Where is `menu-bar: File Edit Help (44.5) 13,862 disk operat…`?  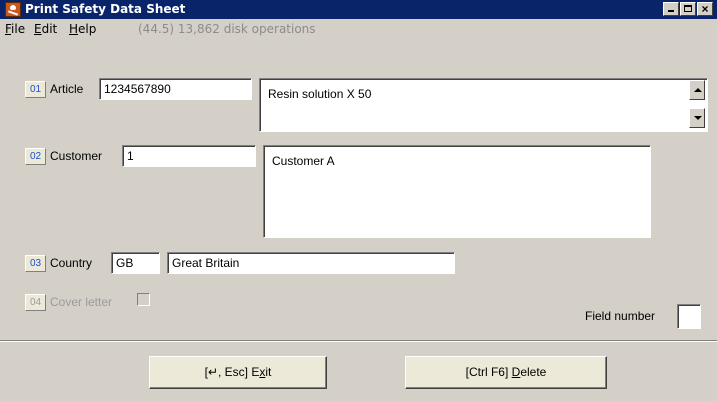 menu-bar: File Edit Help (44.5) 13,862 disk operat… is located at coordinates (358, 29).